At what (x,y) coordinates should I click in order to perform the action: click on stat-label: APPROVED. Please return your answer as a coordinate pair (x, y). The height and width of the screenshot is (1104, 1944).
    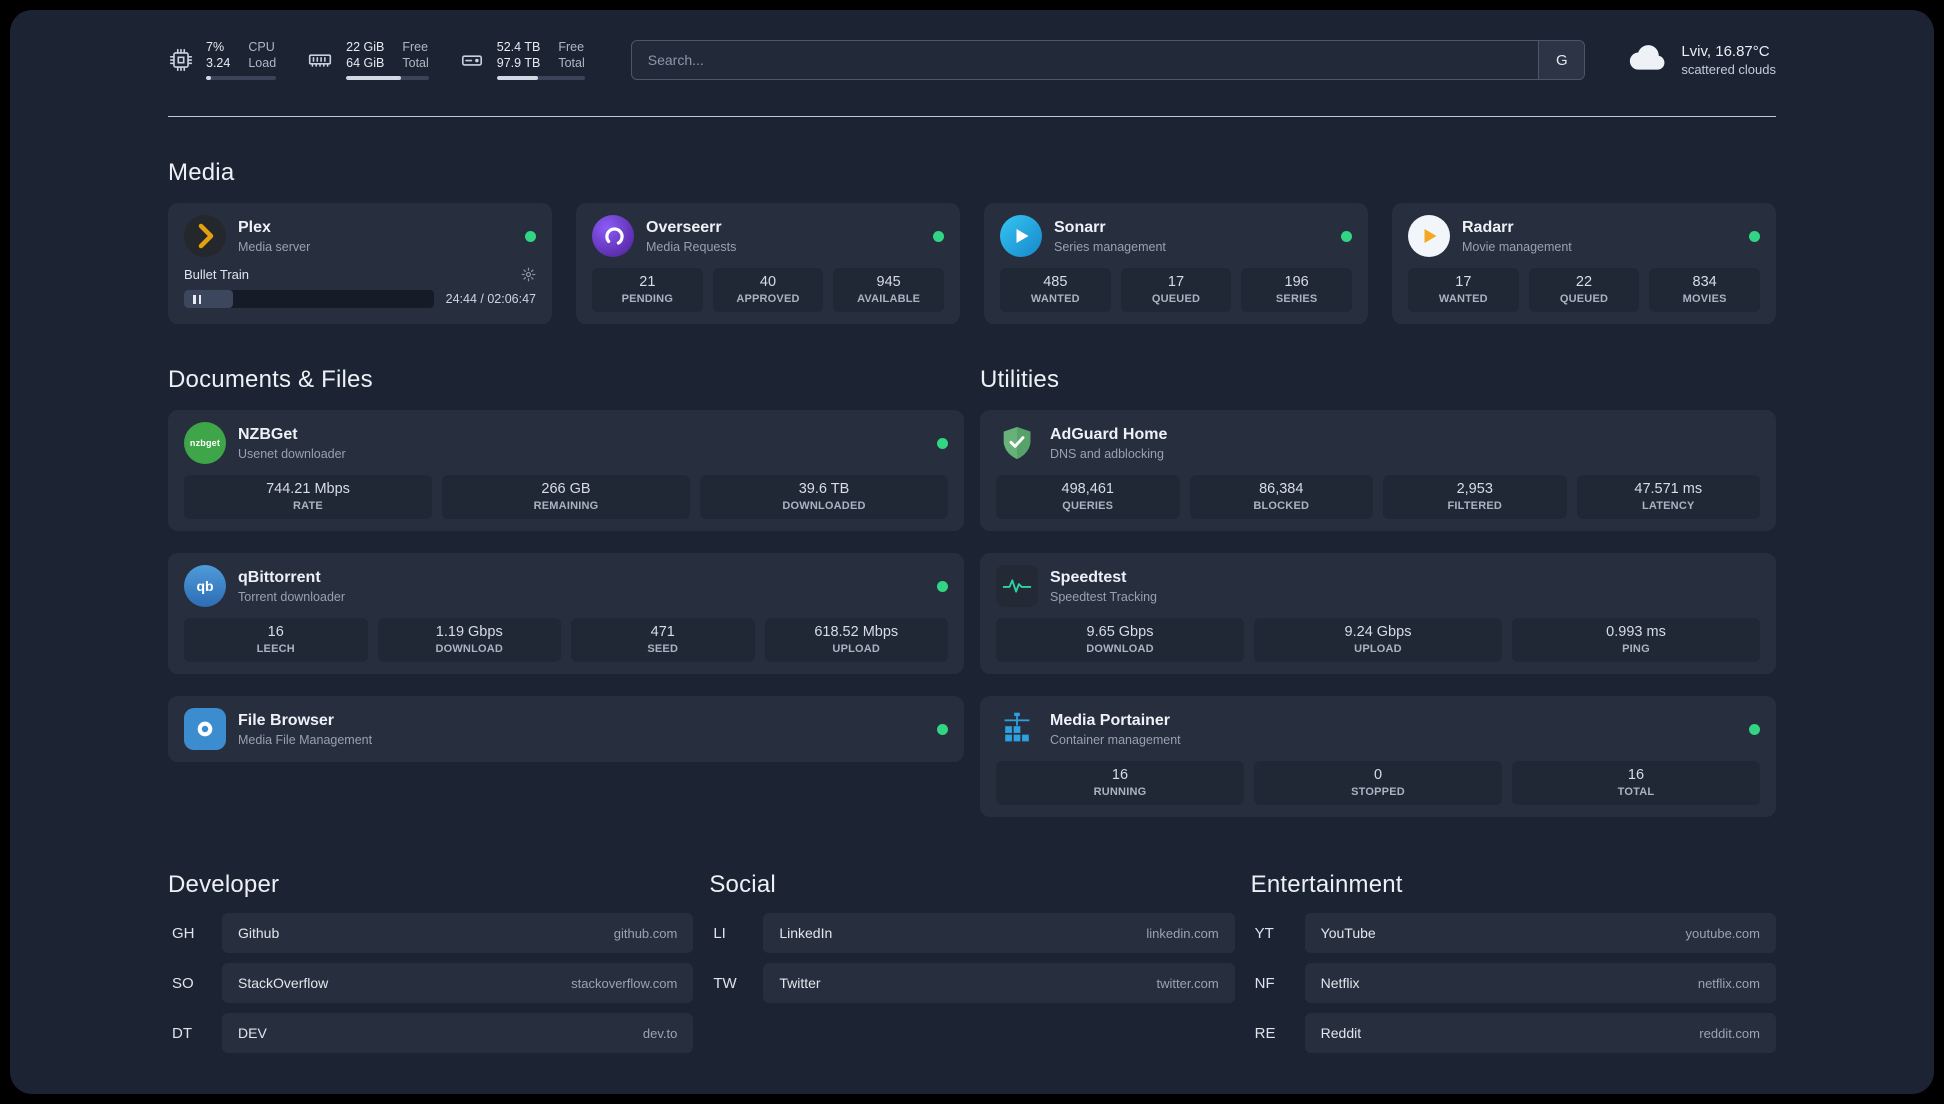
    Looking at the image, I should click on (768, 299).